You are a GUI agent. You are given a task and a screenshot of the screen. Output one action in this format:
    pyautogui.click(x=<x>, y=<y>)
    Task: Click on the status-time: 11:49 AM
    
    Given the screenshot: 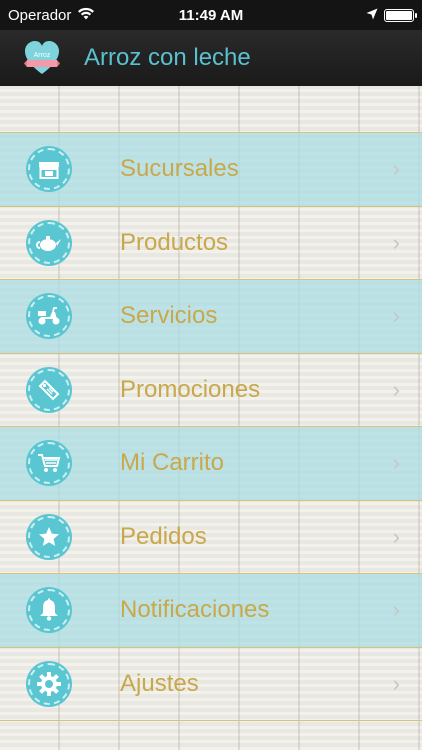 What is the action you would take?
    pyautogui.click(x=211, y=15)
    